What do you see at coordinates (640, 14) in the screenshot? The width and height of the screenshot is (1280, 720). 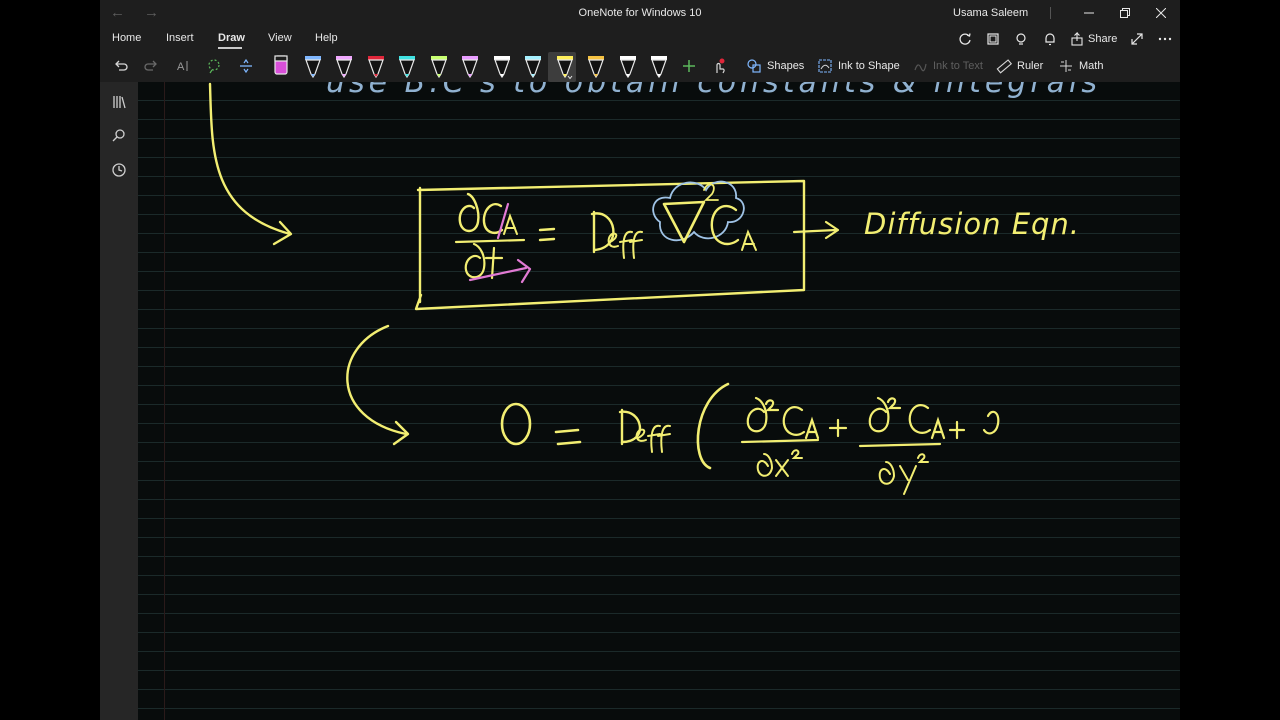 I see `title-bar: ← → OneNote for Windows 10 Usama Saleem` at bounding box center [640, 14].